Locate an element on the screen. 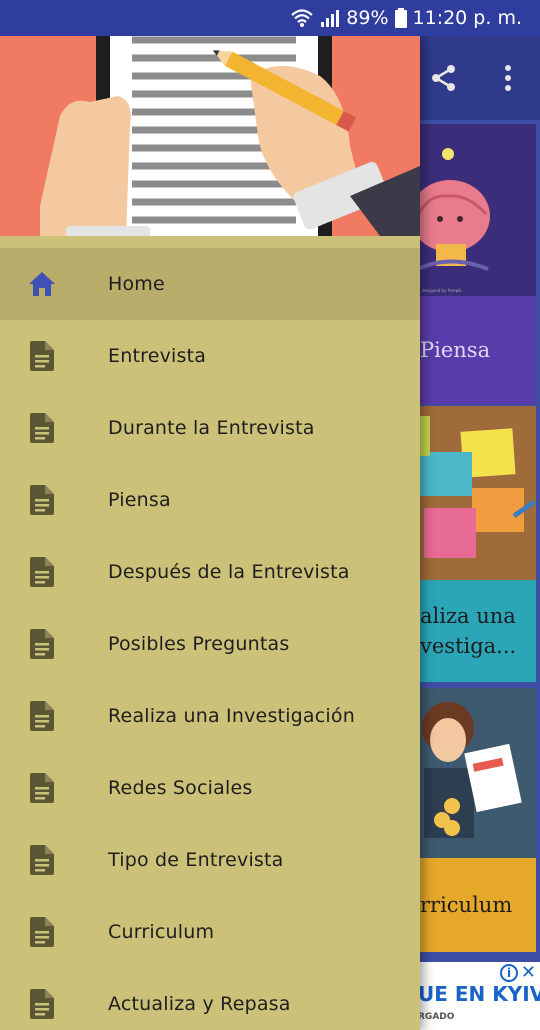 The width and height of the screenshot is (540, 1030). menu-item-label: Realiza una Investigación is located at coordinates (231, 716).